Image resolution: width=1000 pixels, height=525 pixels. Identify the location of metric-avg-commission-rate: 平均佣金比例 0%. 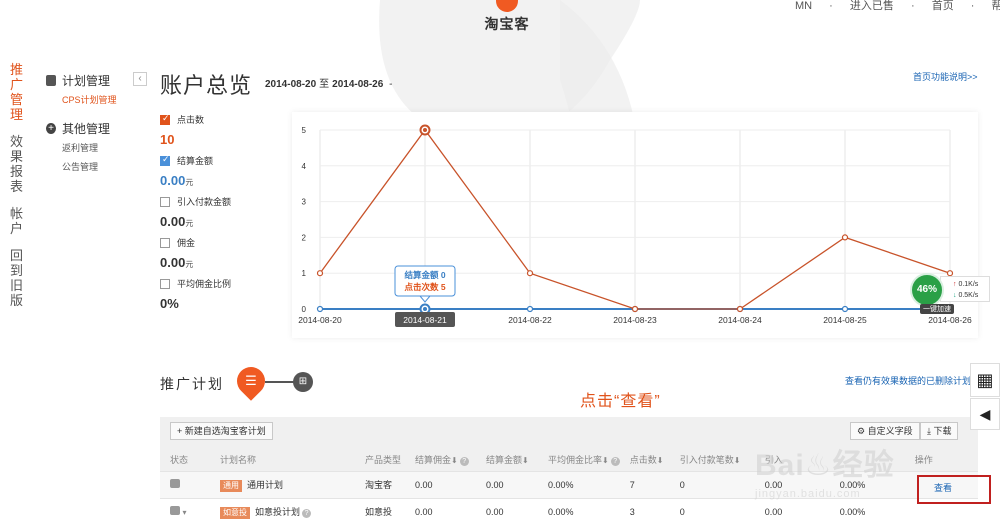
(225, 294).